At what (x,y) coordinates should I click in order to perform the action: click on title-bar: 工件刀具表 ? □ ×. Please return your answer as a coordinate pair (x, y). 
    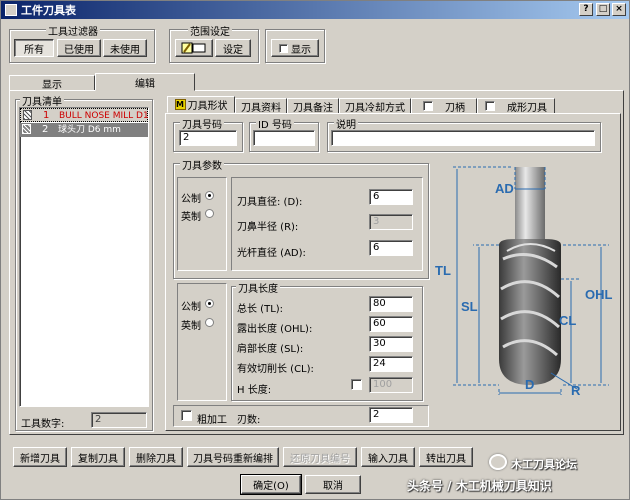
    Looking at the image, I should click on (315, 10).